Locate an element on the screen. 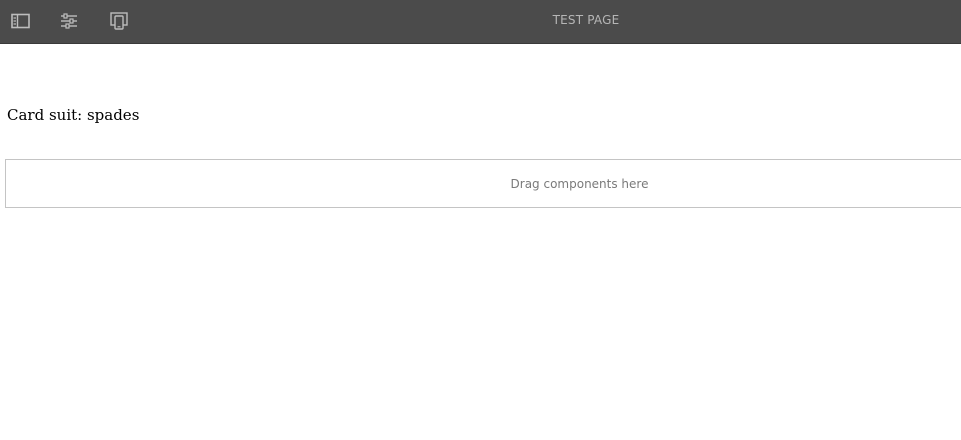  component-dropzone: Drag components here is located at coordinates (483, 183).